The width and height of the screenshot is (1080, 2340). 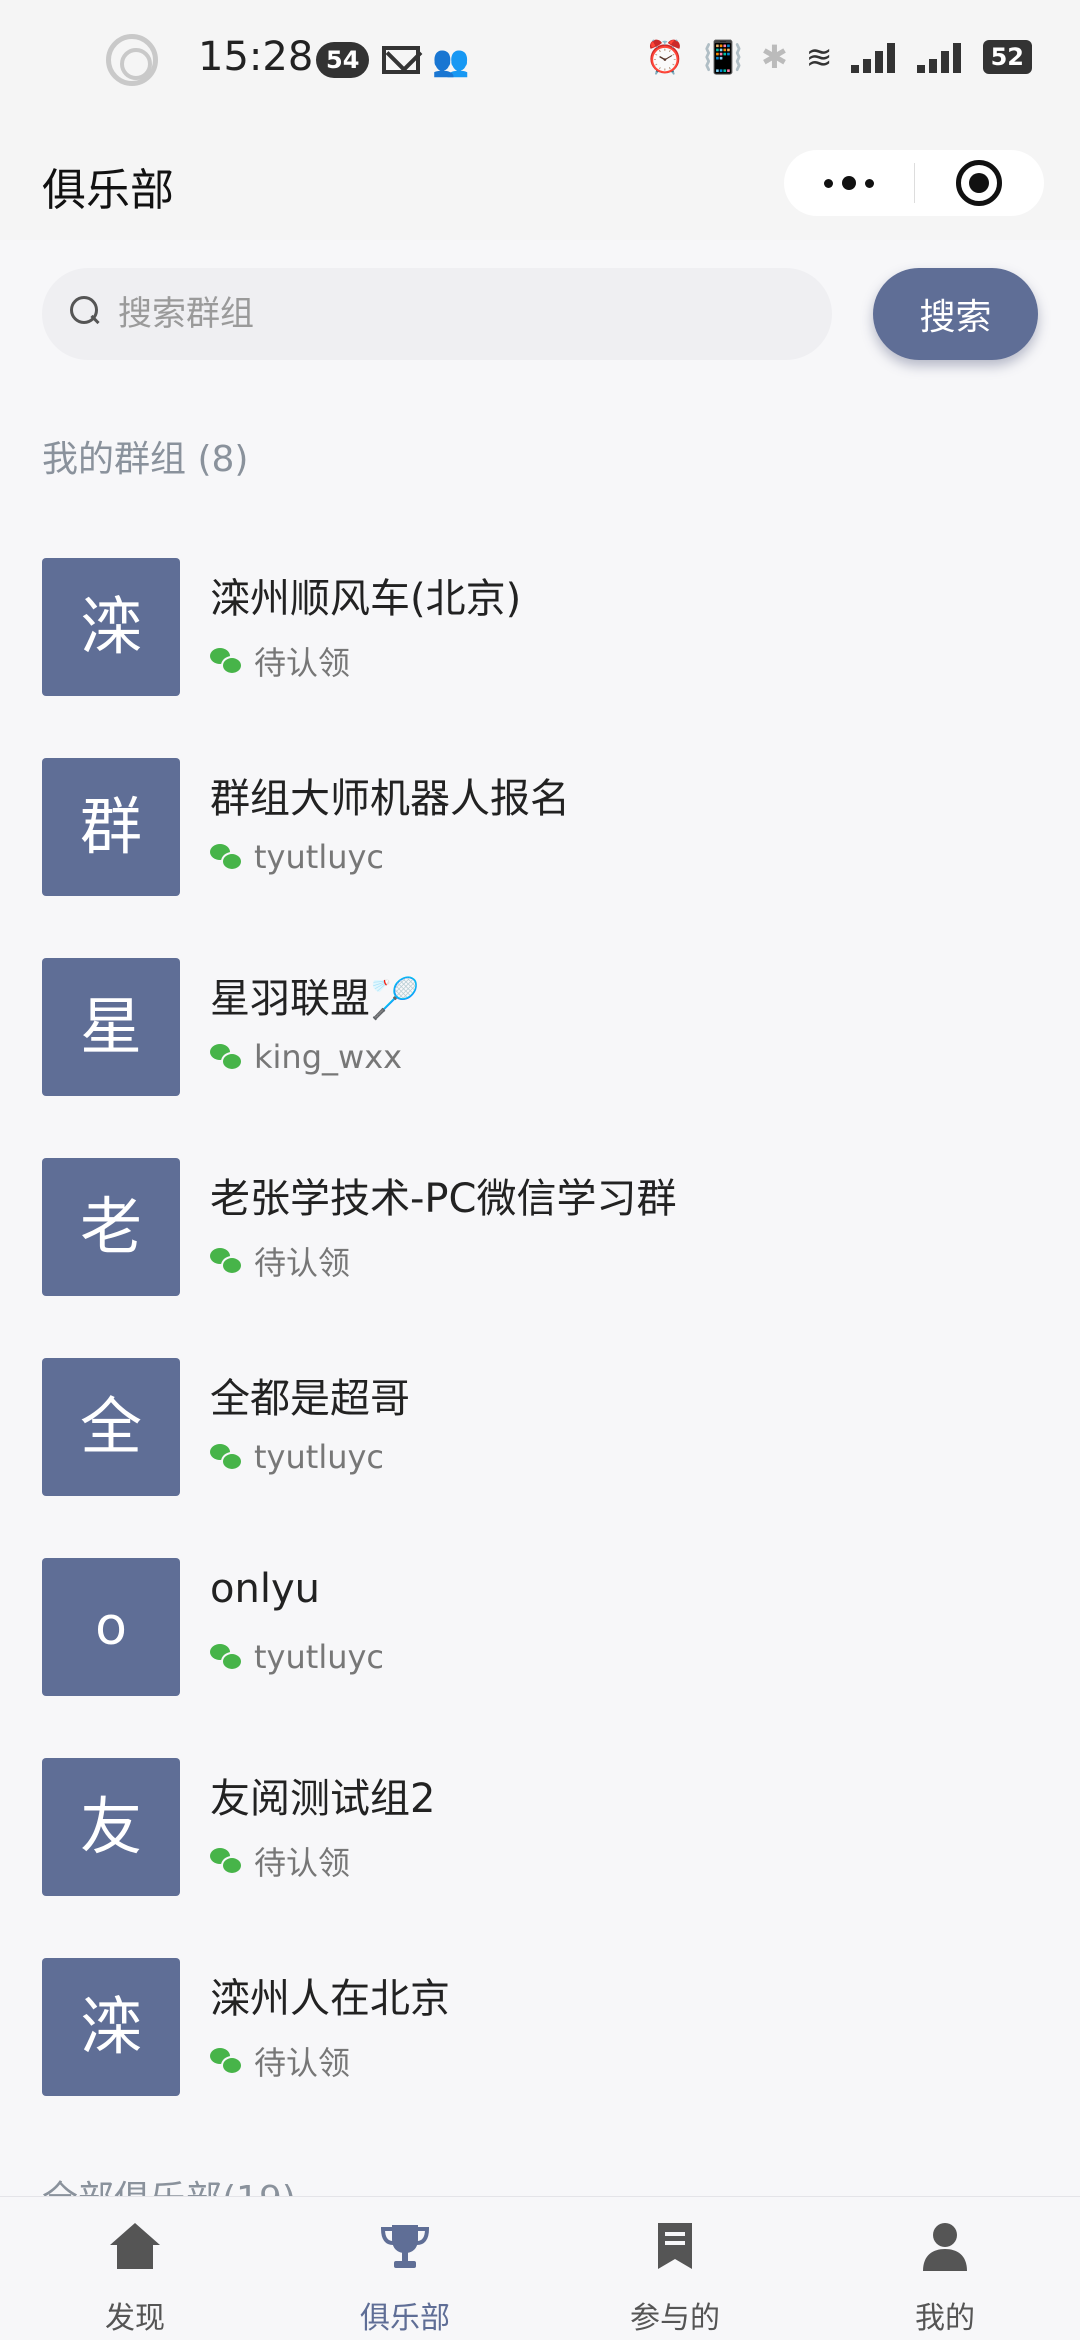 I want to click on group-item: 老 老张学技术-PC微信学习群 待认领, so click(x=540, y=1258).